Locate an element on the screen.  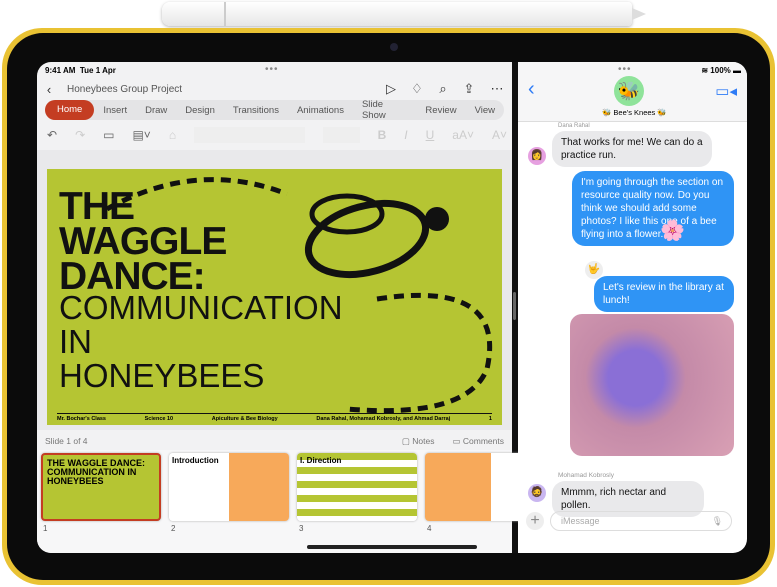
font-color-icon: A˅ is located at coordinates (499, 135).